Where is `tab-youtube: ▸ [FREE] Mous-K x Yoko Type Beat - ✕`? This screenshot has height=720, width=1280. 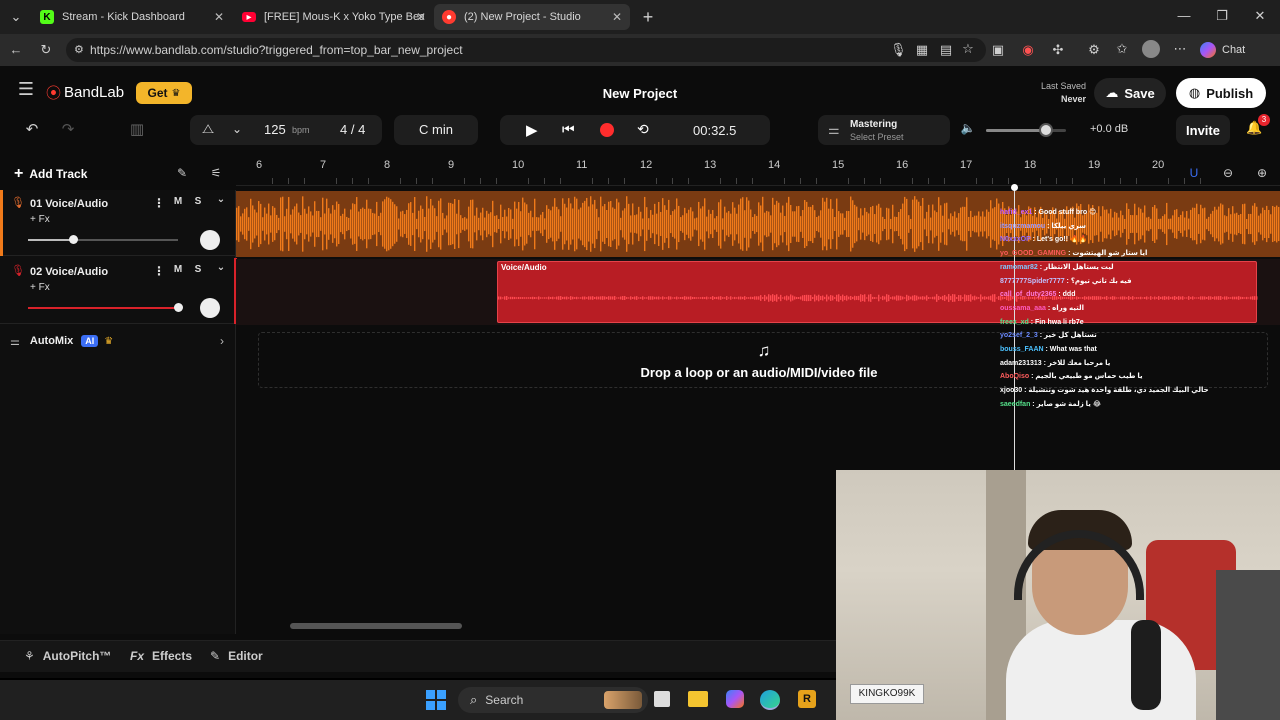
tab-youtube: ▸ [FREE] Mous-K x Yoko Type Beat - ✕ is located at coordinates (334, 17).